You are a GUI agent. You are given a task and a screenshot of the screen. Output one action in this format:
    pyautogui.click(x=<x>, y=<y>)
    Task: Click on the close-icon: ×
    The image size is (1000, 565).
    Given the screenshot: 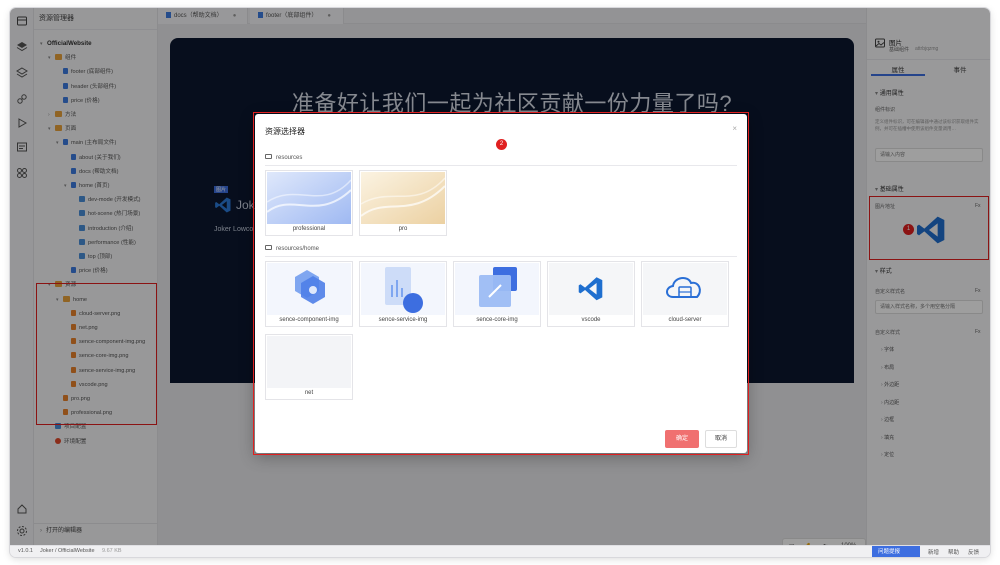 What is the action you would take?
    pyautogui.click(x=734, y=128)
    